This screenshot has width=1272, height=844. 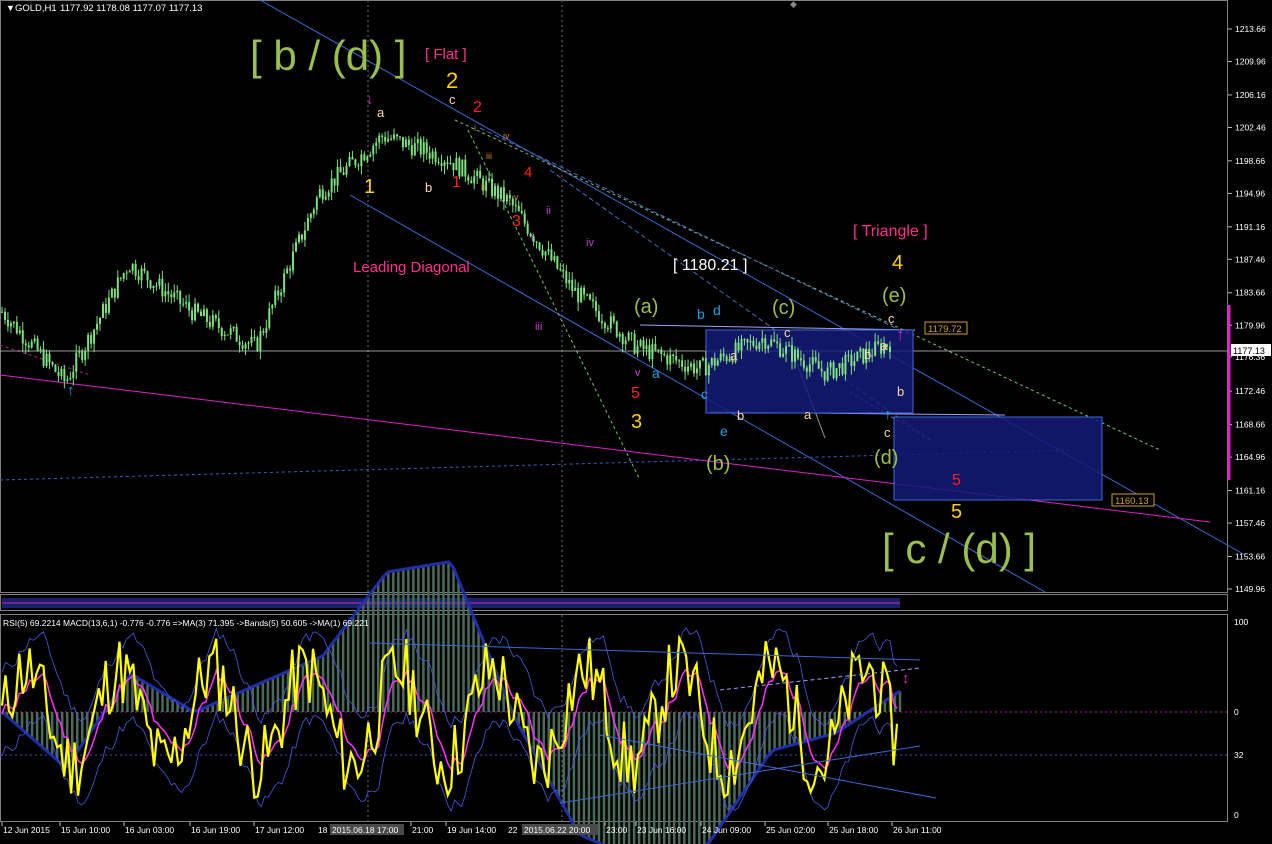 I want to click on time-tick-label: 23:00, so click(x=617, y=830).